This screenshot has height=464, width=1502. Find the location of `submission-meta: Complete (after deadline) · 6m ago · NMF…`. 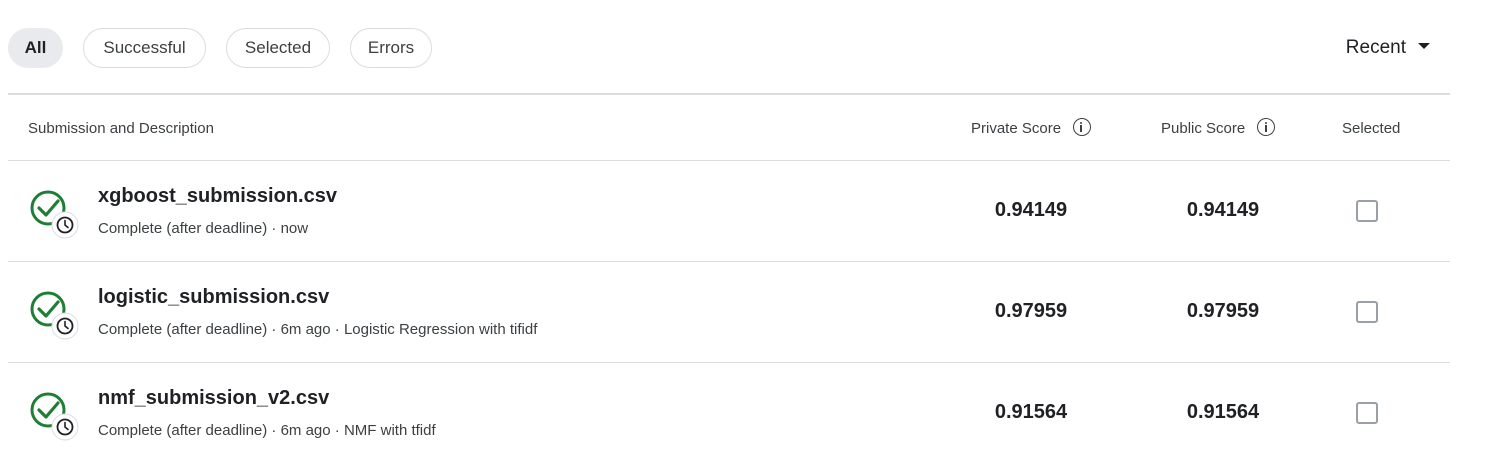

submission-meta: Complete (after deadline) · 6m ago · NMF… is located at coordinates (267, 430).